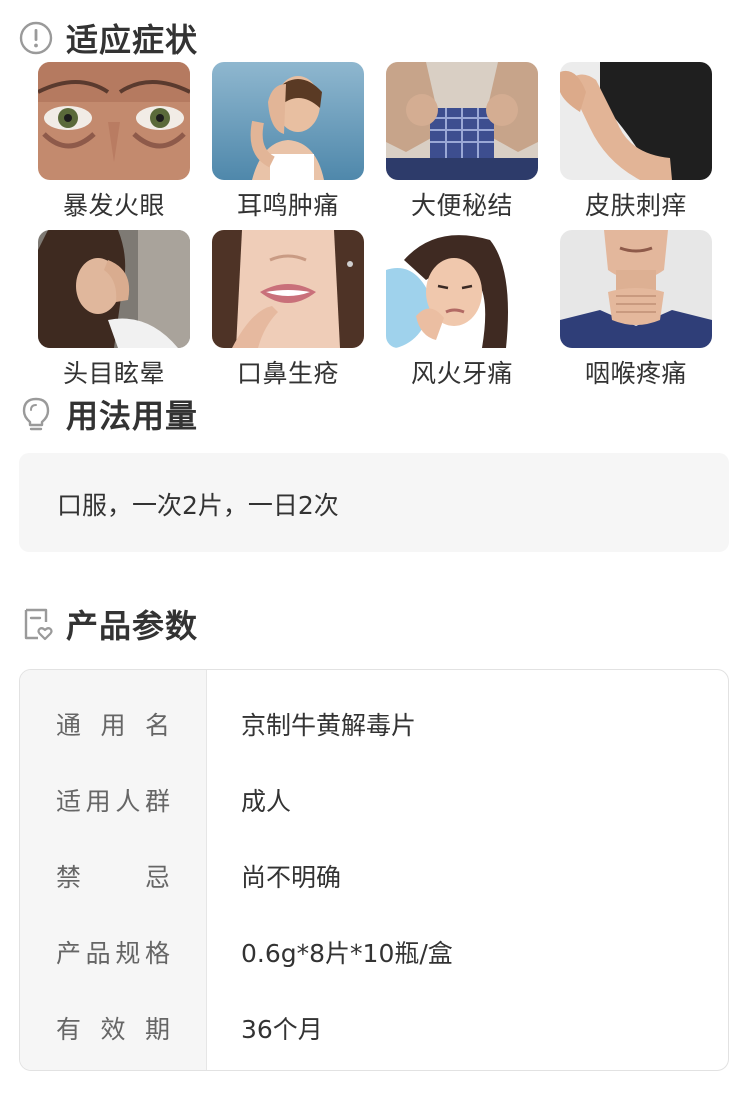 The image size is (750, 1109). I want to click on symptom-image-eyes, so click(114, 121).